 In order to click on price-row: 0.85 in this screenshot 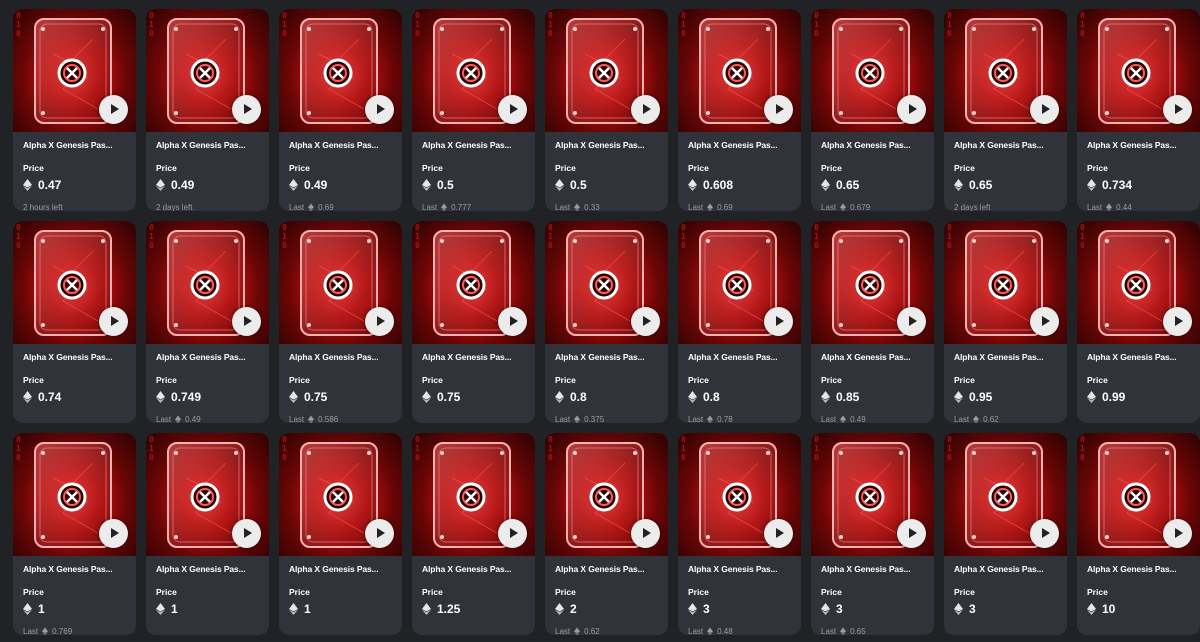, I will do `click(872, 397)`.